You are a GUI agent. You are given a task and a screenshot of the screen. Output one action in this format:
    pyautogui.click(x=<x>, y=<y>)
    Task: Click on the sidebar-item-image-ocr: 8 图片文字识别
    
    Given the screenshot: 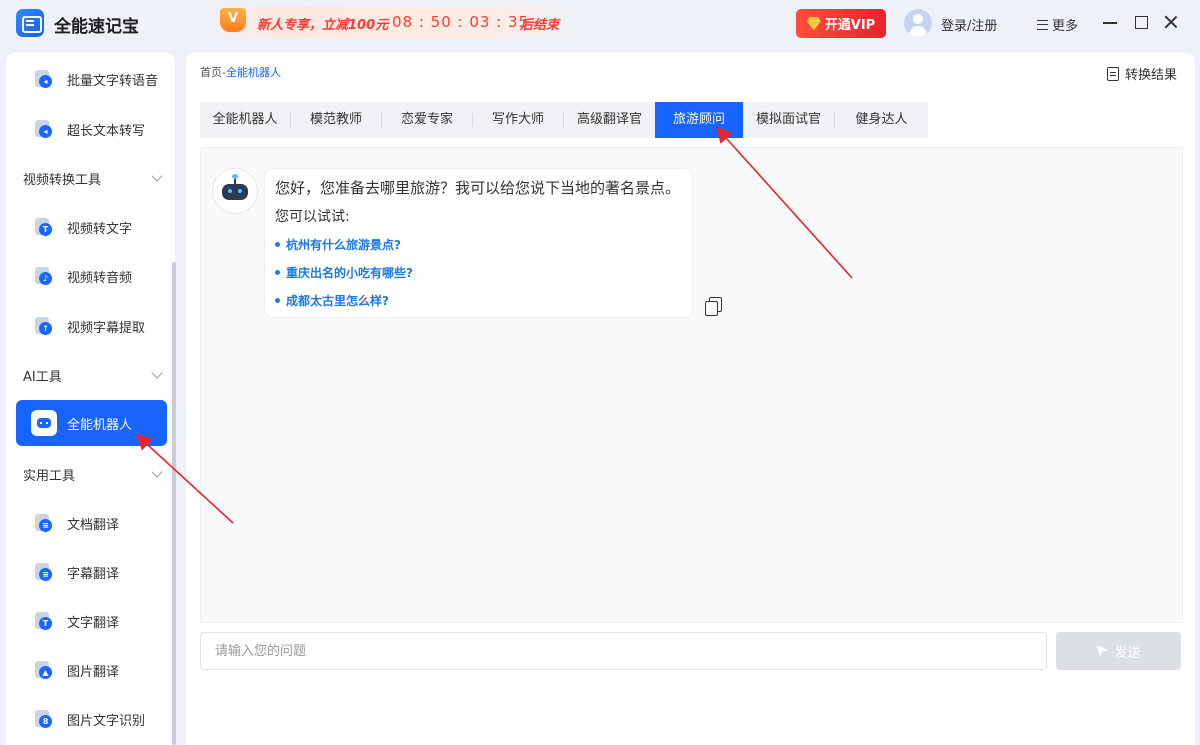 What is the action you would take?
    pyautogui.click(x=91, y=719)
    